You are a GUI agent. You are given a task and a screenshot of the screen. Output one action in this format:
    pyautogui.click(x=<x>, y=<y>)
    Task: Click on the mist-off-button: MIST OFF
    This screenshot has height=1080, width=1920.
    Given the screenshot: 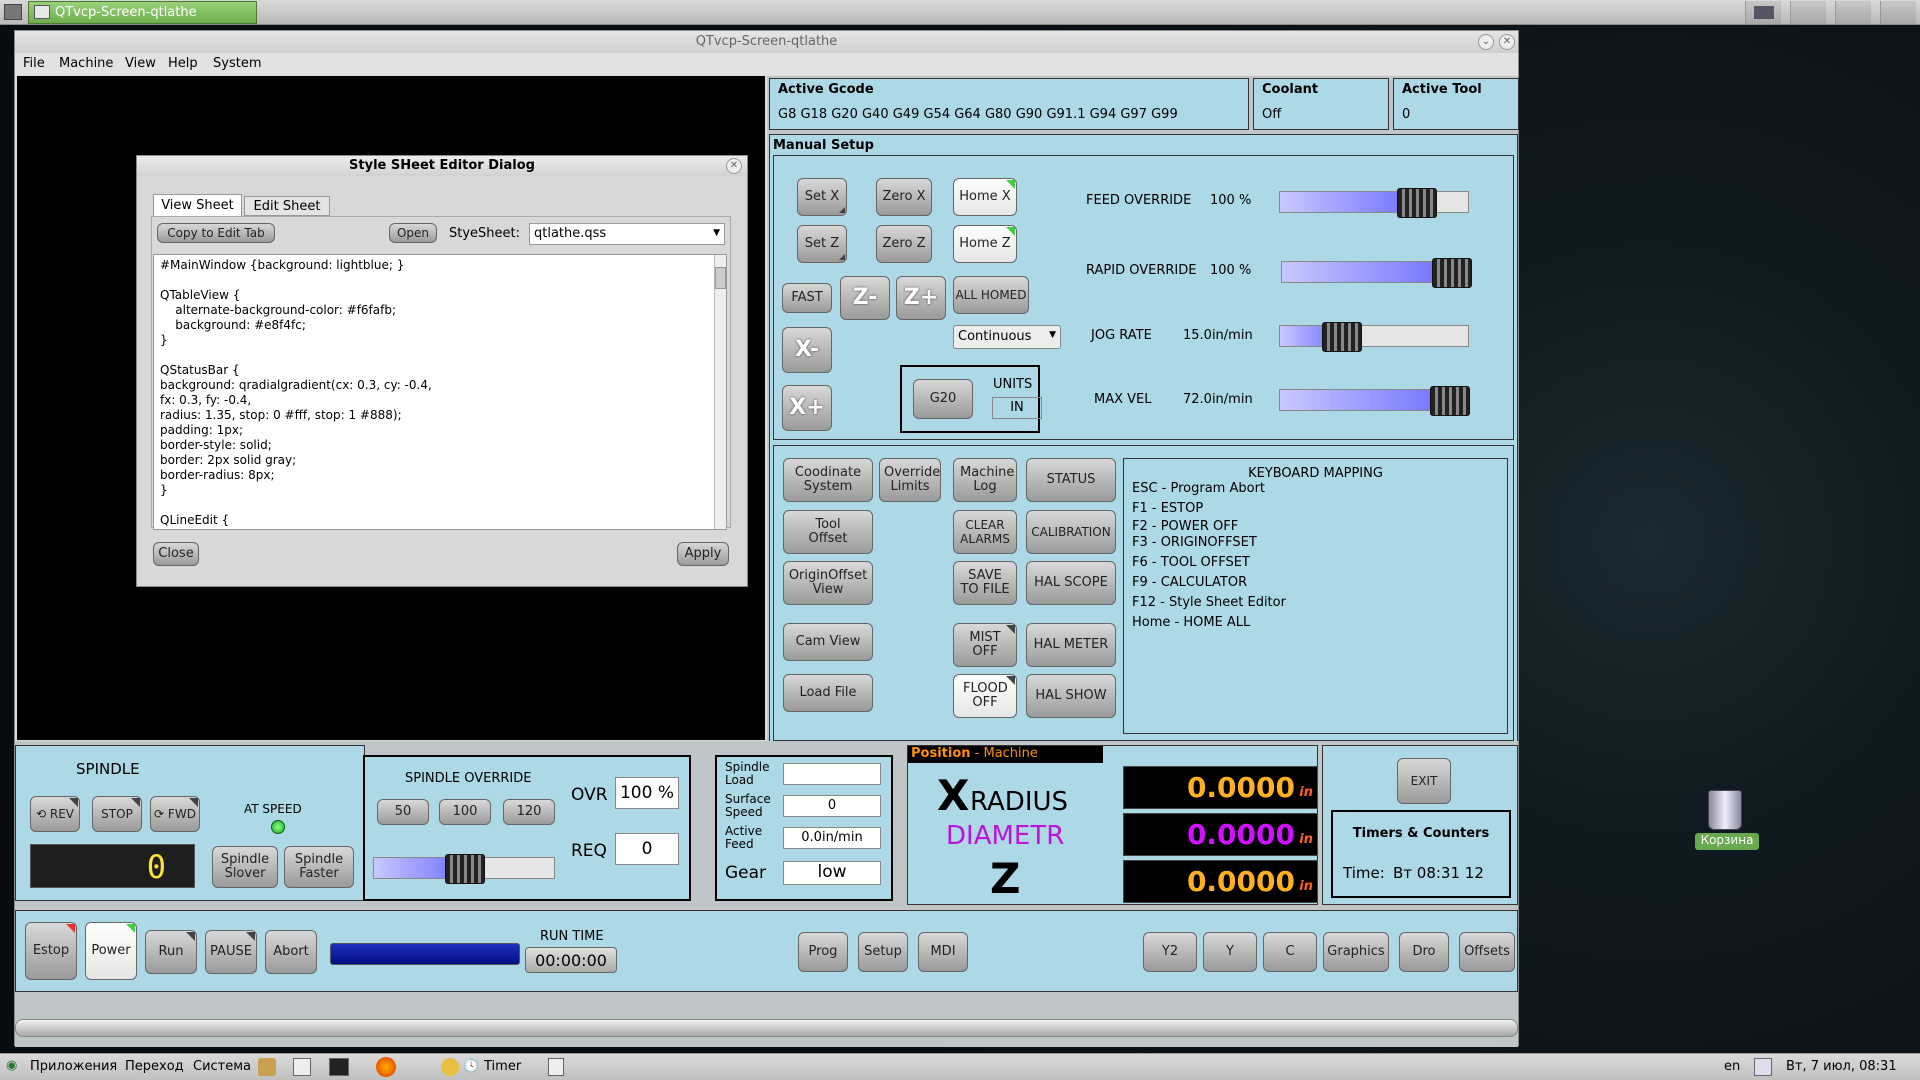 What is the action you would take?
    pyautogui.click(x=985, y=645)
    